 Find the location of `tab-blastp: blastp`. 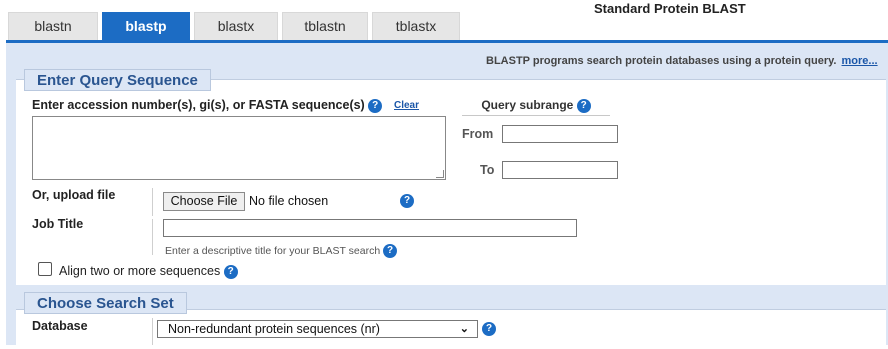

tab-blastp: blastp is located at coordinates (146, 26).